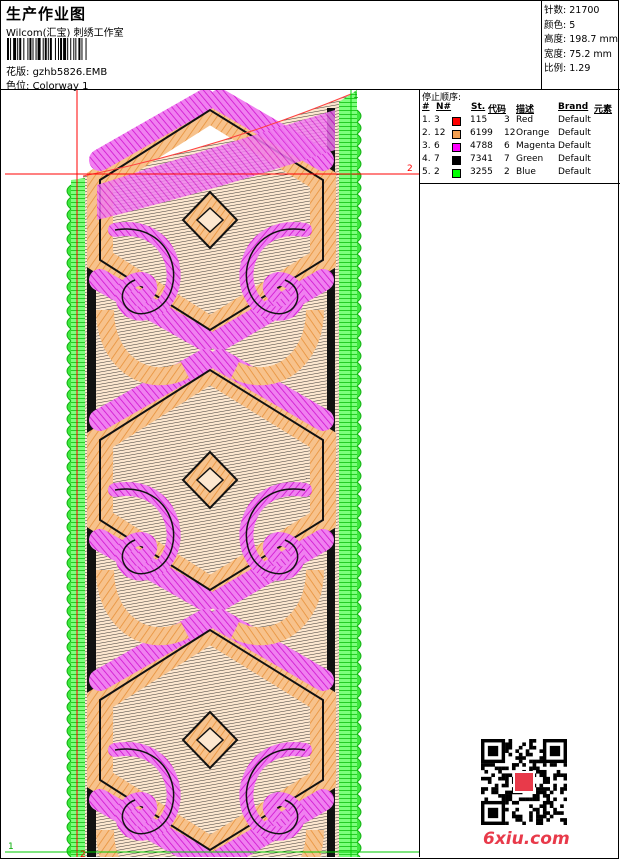 Image resolution: width=620 pixels, height=860 pixels. Describe the element at coordinates (426, 120) in the screenshot. I see `row-index: 1.` at that location.